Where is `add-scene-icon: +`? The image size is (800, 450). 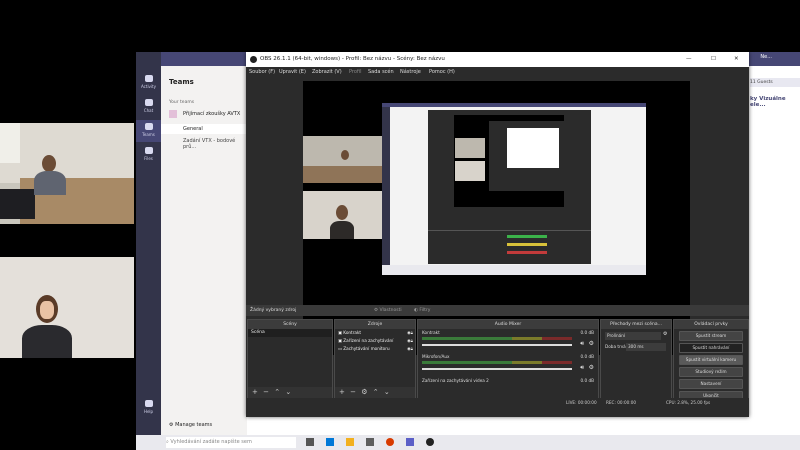
add-scene-icon: + is located at coordinates (255, 392).